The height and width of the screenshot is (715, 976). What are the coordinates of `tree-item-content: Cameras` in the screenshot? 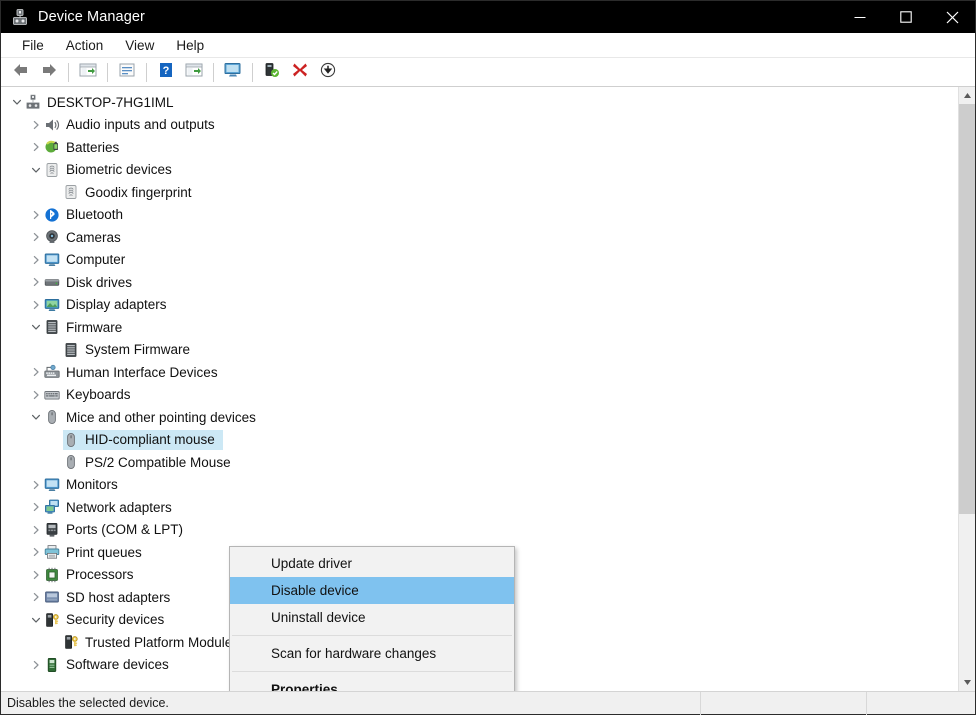 It's located at (86, 237).